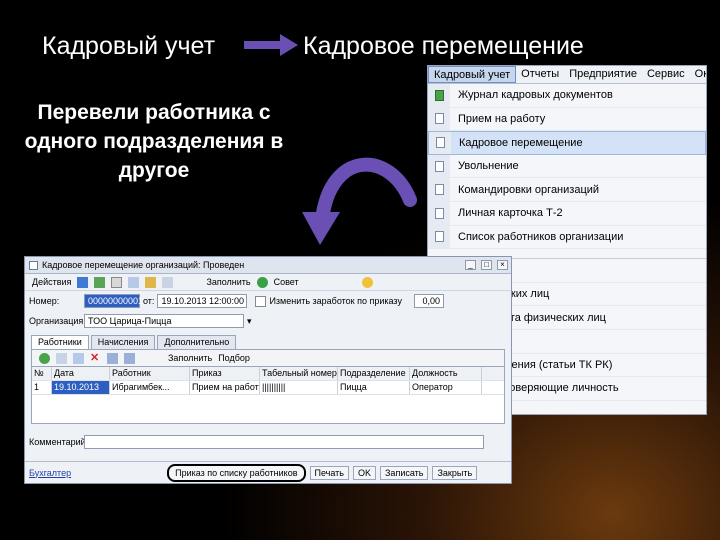 This screenshot has width=720, height=540. Describe the element at coordinates (510, 213) in the screenshot. I see `menu-item-label: Личная карточка Т-2` at that location.